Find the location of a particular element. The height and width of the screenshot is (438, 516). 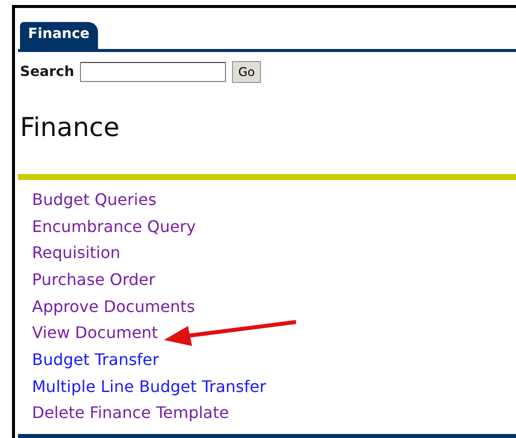

menu-link: Requisition is located at coordinates (76, 253).